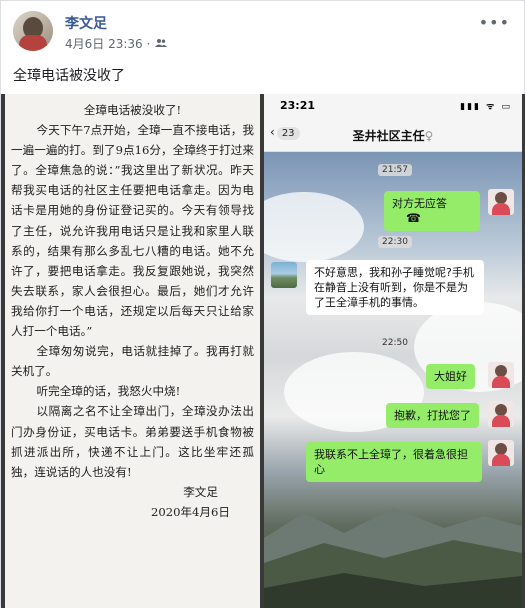 This screenshot has width=525, height=608. Describe the element at coordinates (108, 391) in the screenshot. I see `letter-paragraph: 听完全璋的话，我怒火中烧!` at that location.